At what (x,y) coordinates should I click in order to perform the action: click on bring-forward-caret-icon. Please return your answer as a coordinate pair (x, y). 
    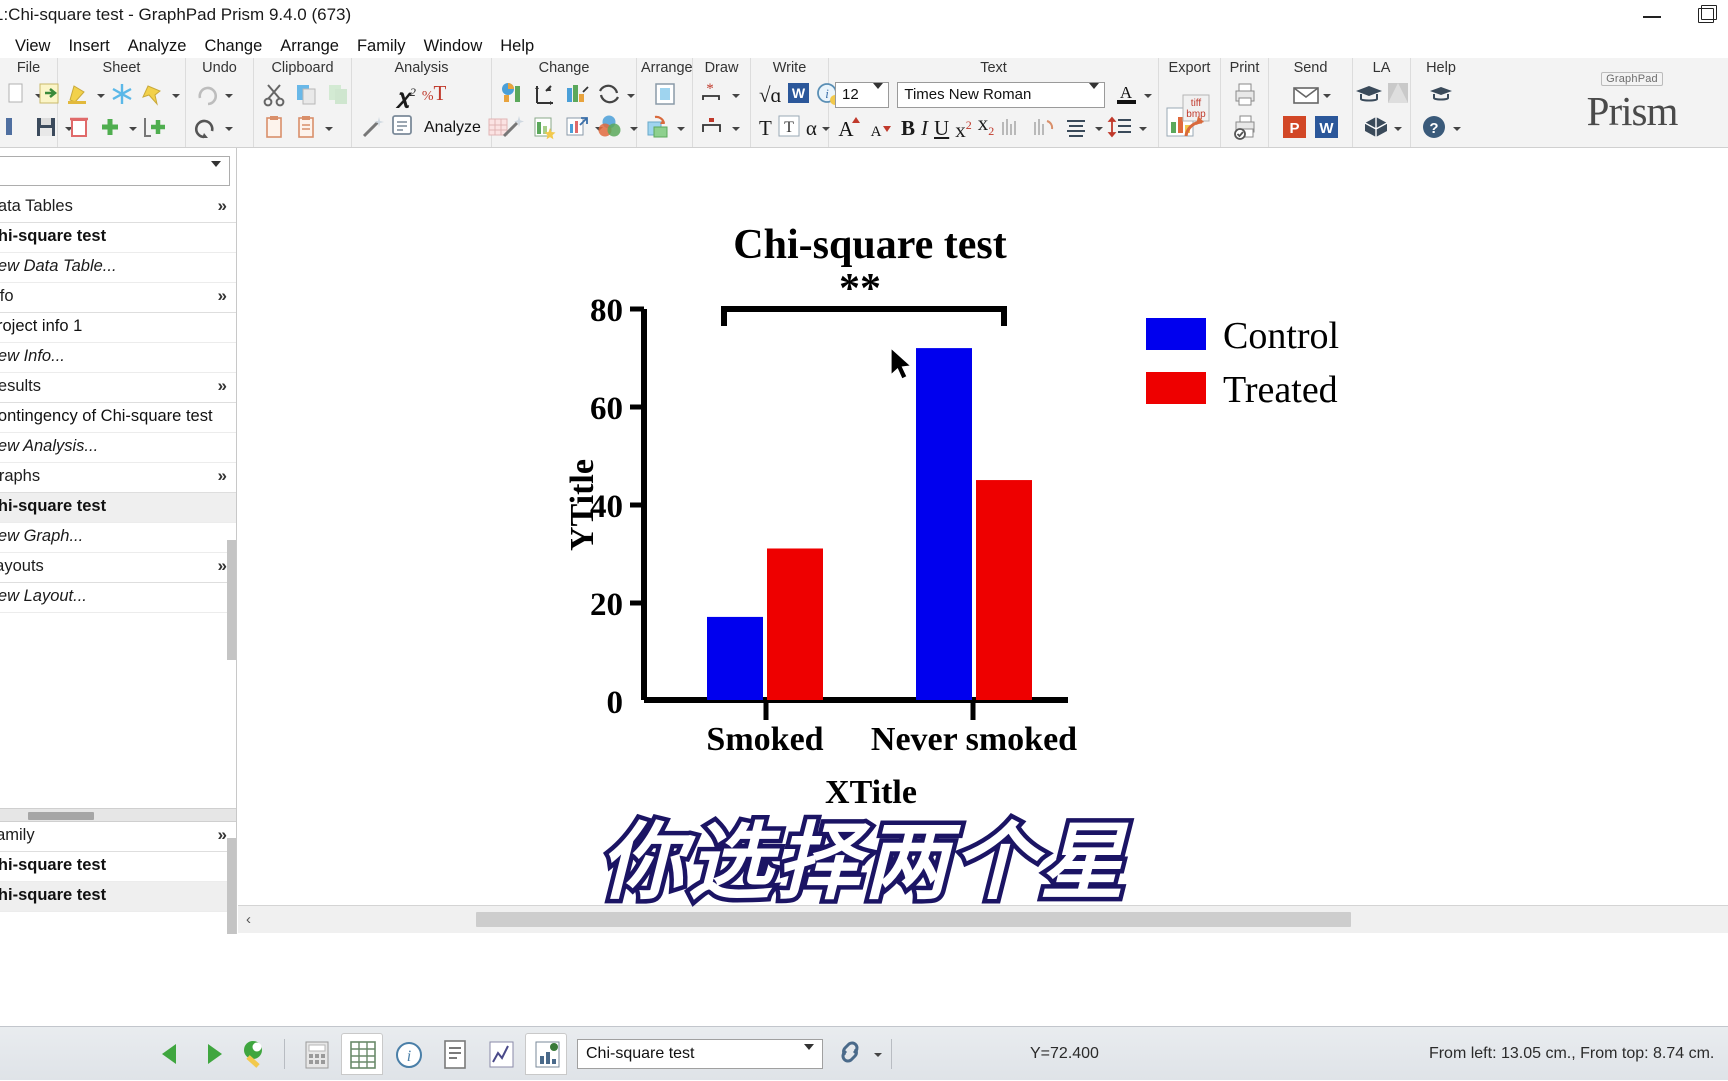
    Looking at the image, I should click on (681, 128).